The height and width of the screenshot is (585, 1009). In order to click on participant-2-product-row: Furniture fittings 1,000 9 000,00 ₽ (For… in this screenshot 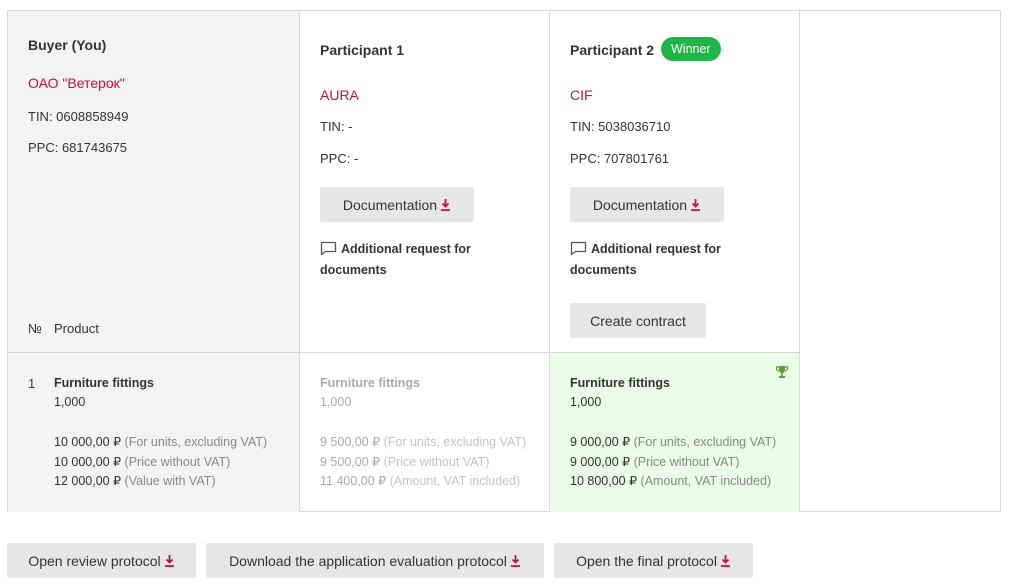, I will do `click(675, 432)`.